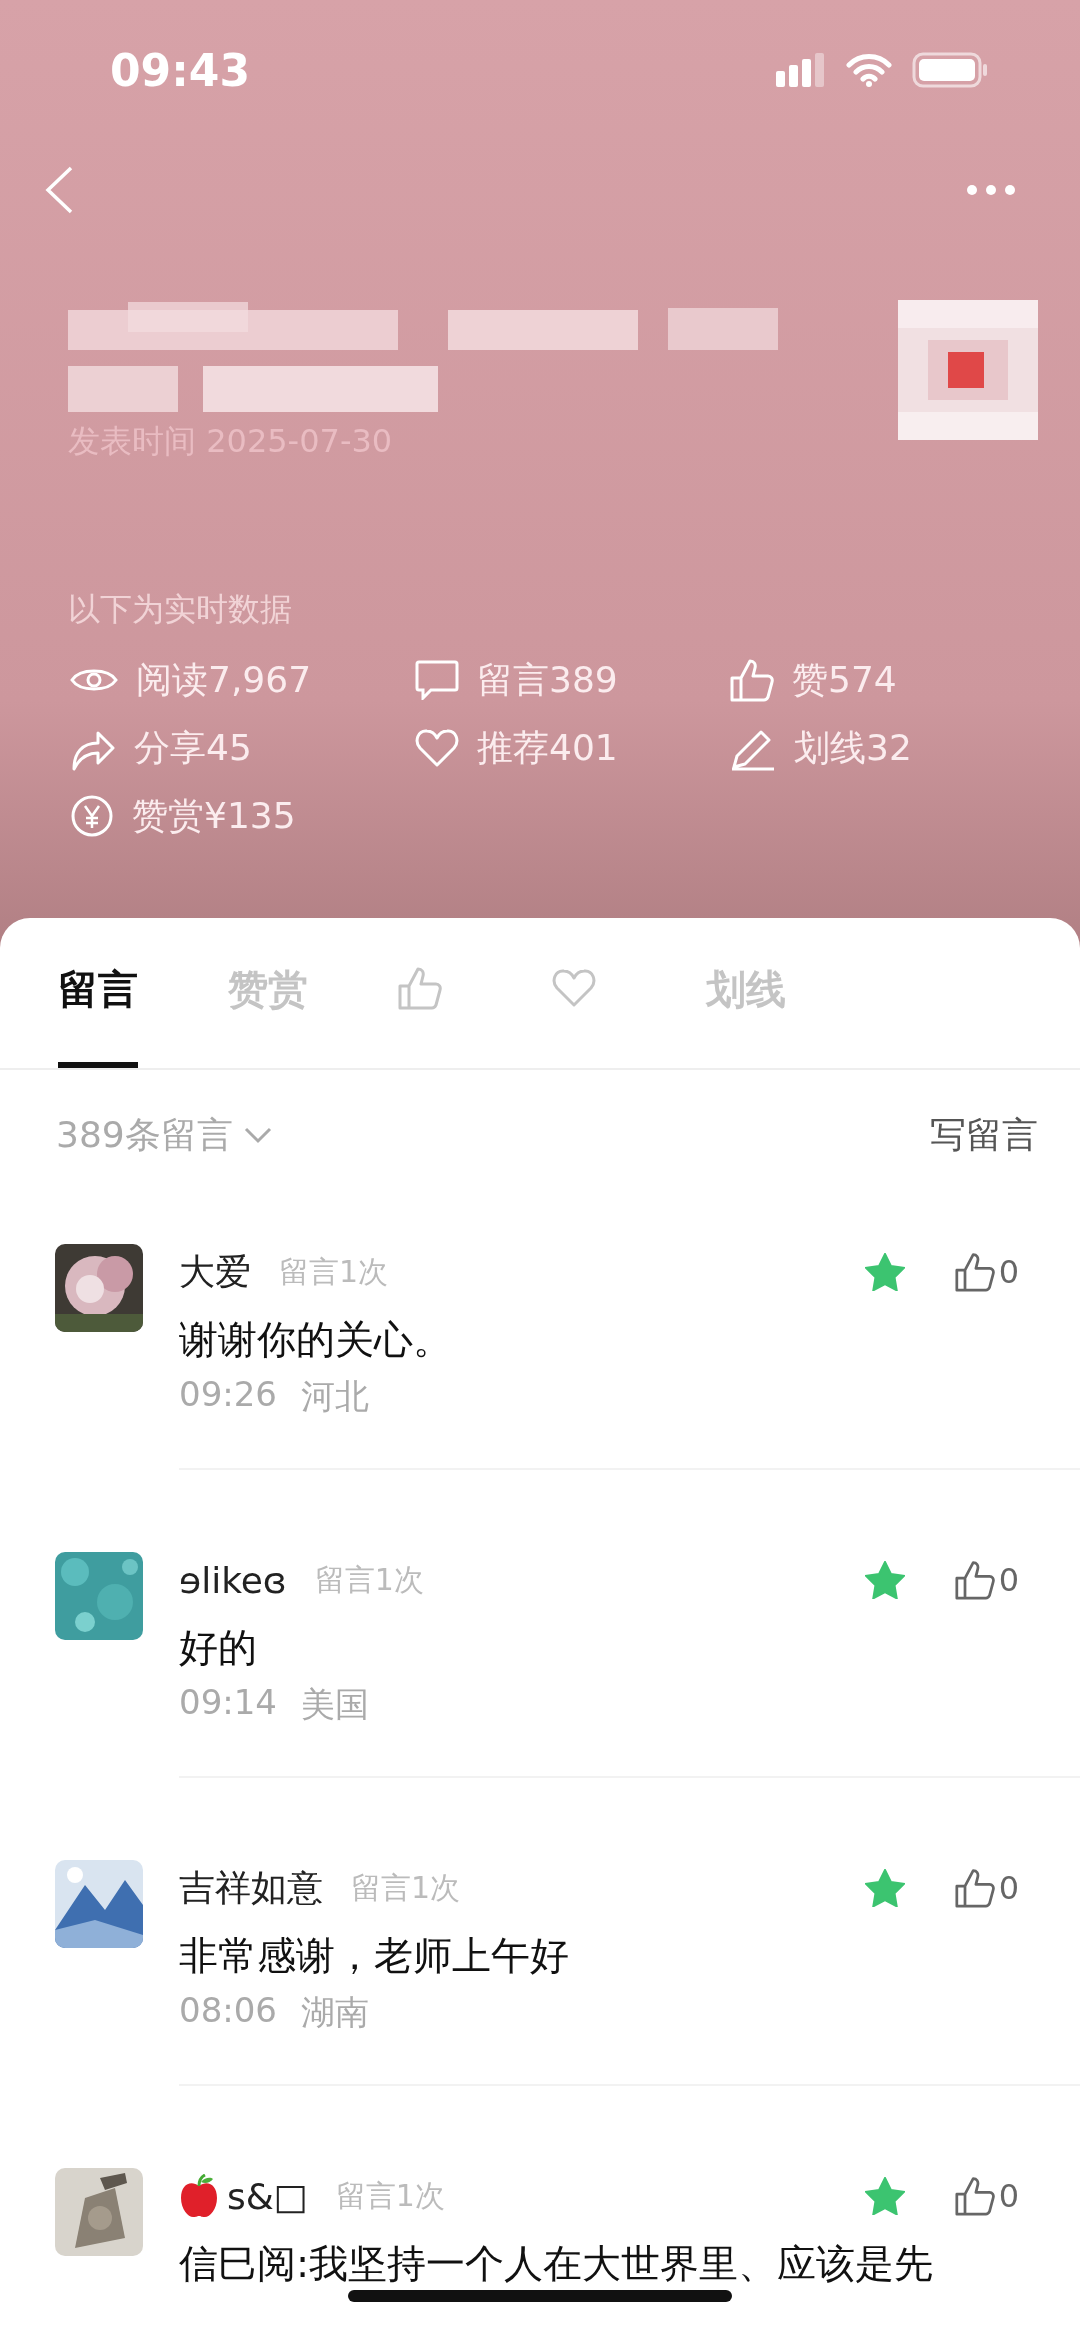 The width and height of the screenshot is (1080, 2337). What do you see at coordinates (218, 1648) in the screenshot?
I see `comment-text: 好的` at bounding box center [218, 1648].